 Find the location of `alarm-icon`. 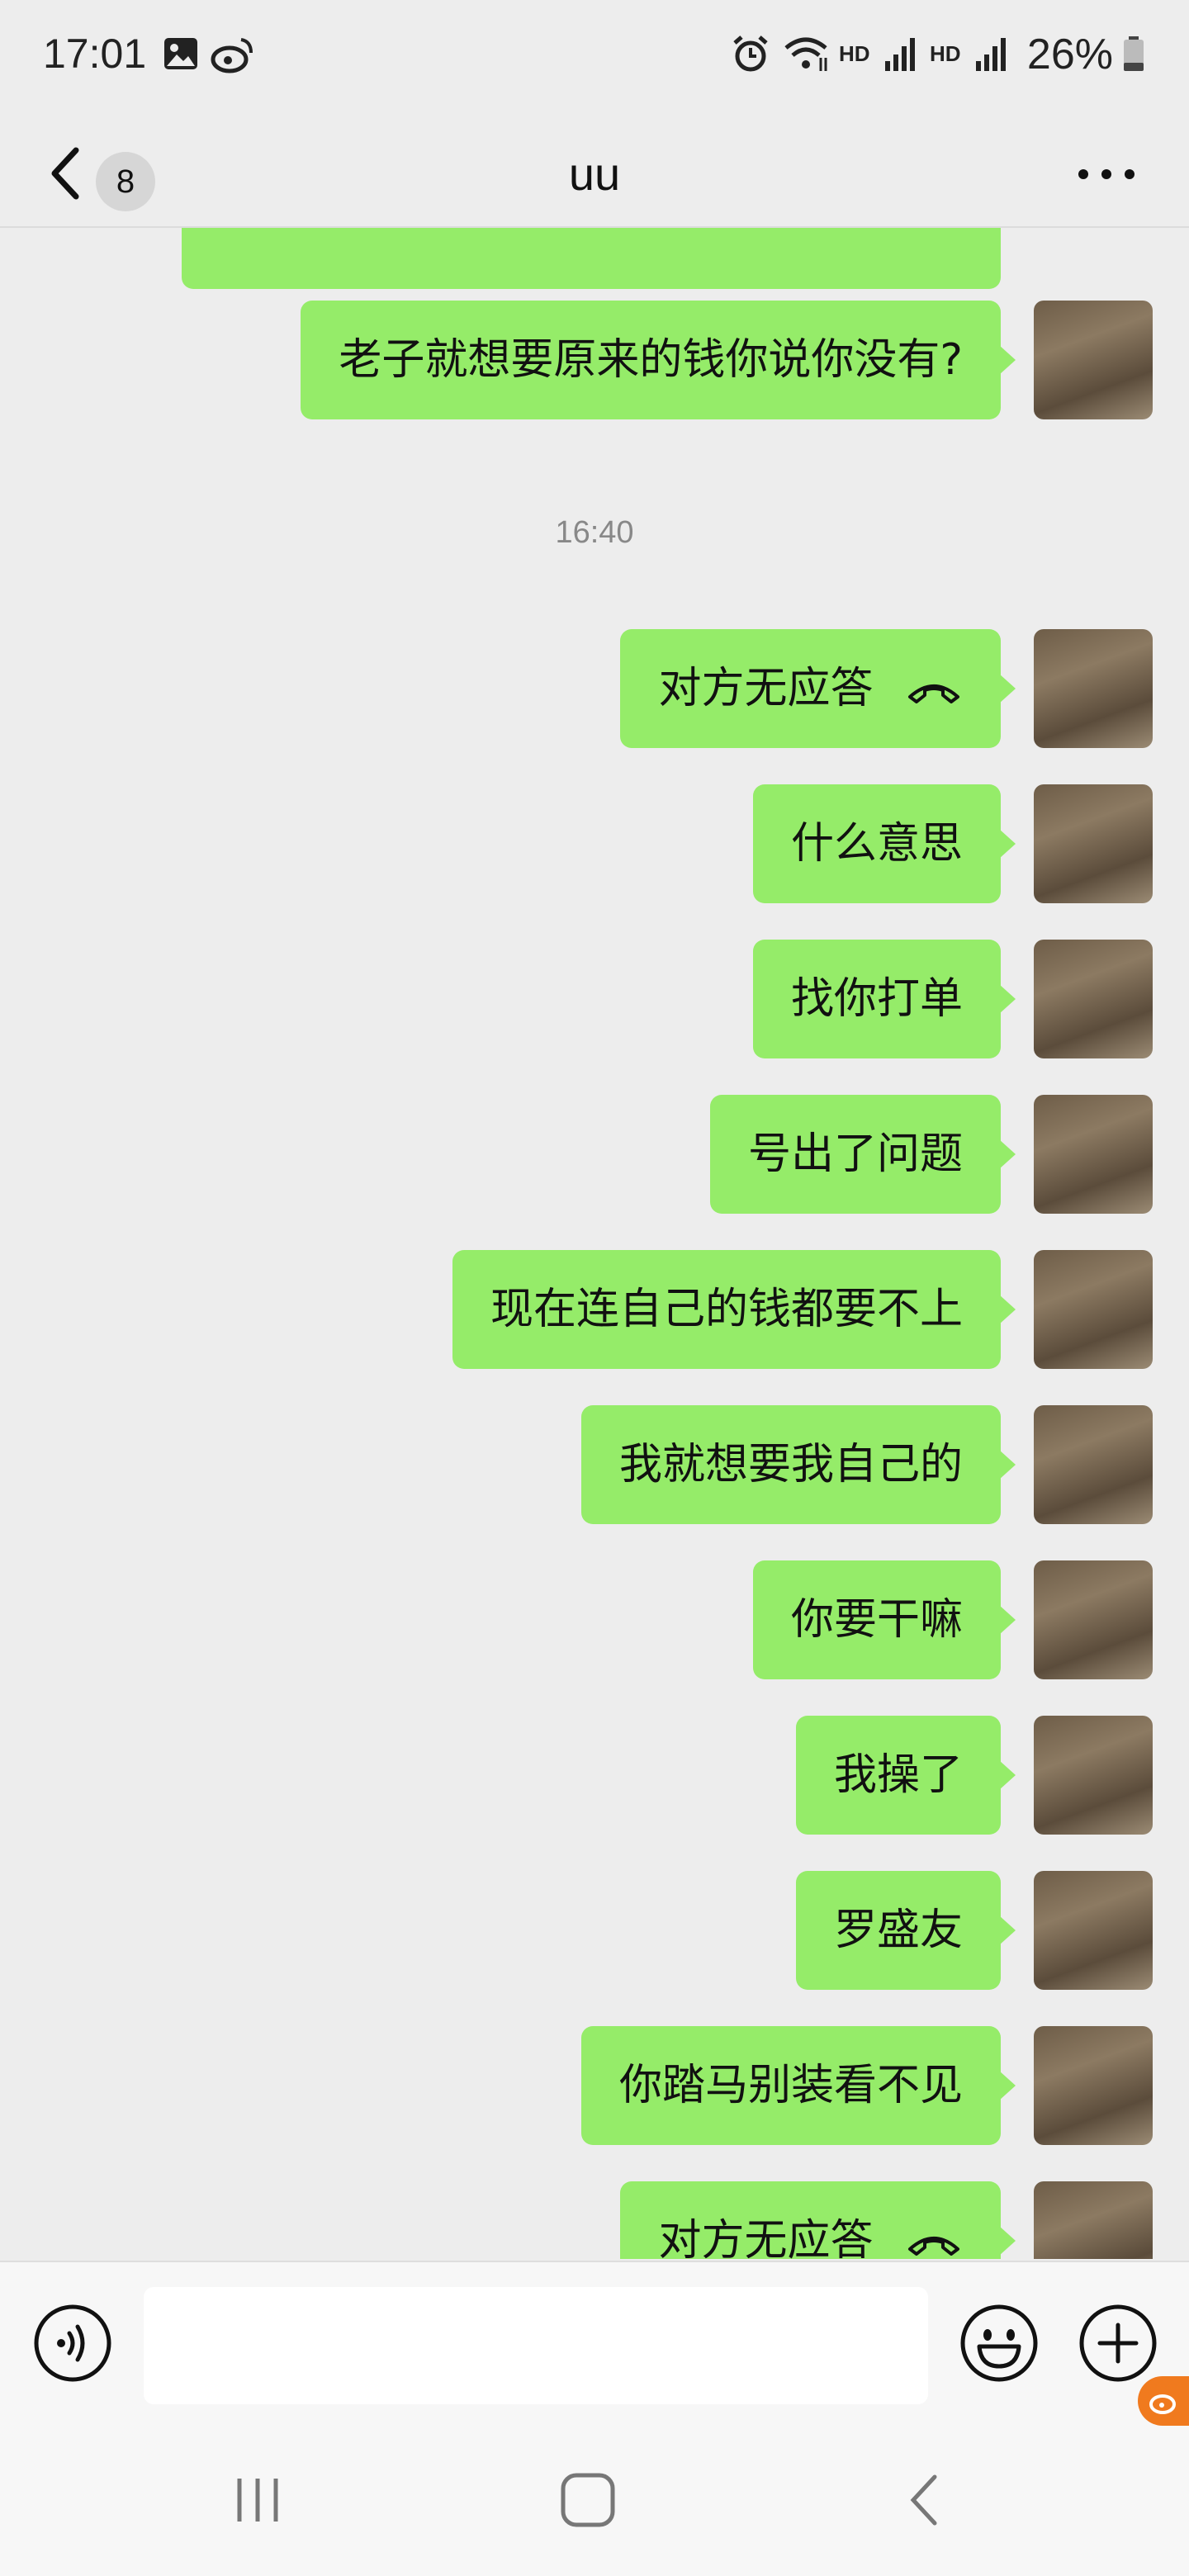

alarm-icon is located at coordinates (750, 54).